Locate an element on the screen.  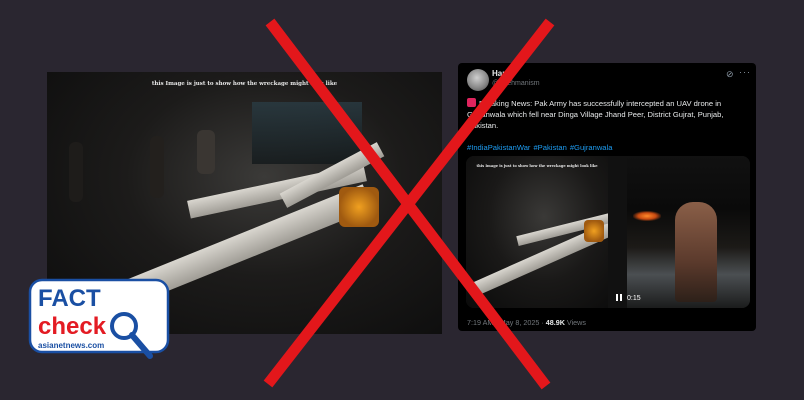
logo-brand-text: asianetnews.com is located at coordinates (71, 345).